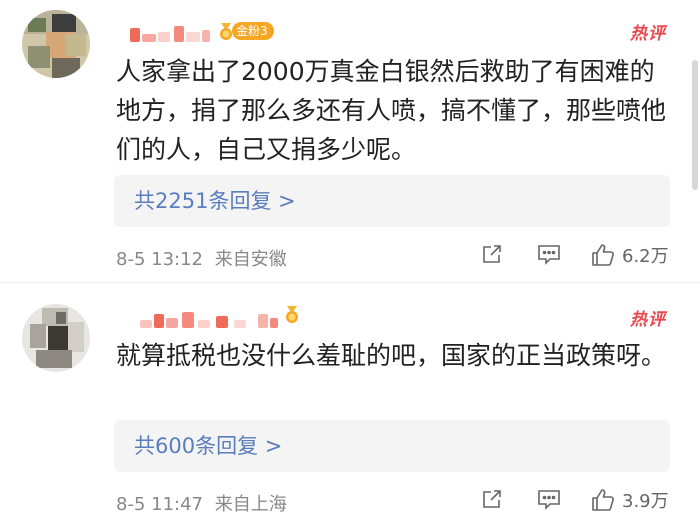 This screenshot has height=530, width=700. What do you see at coordinates (392, 201) in the screenshot?
I see `view-replies-button: 共2251条回复 >` at bounding box center [392, 201].